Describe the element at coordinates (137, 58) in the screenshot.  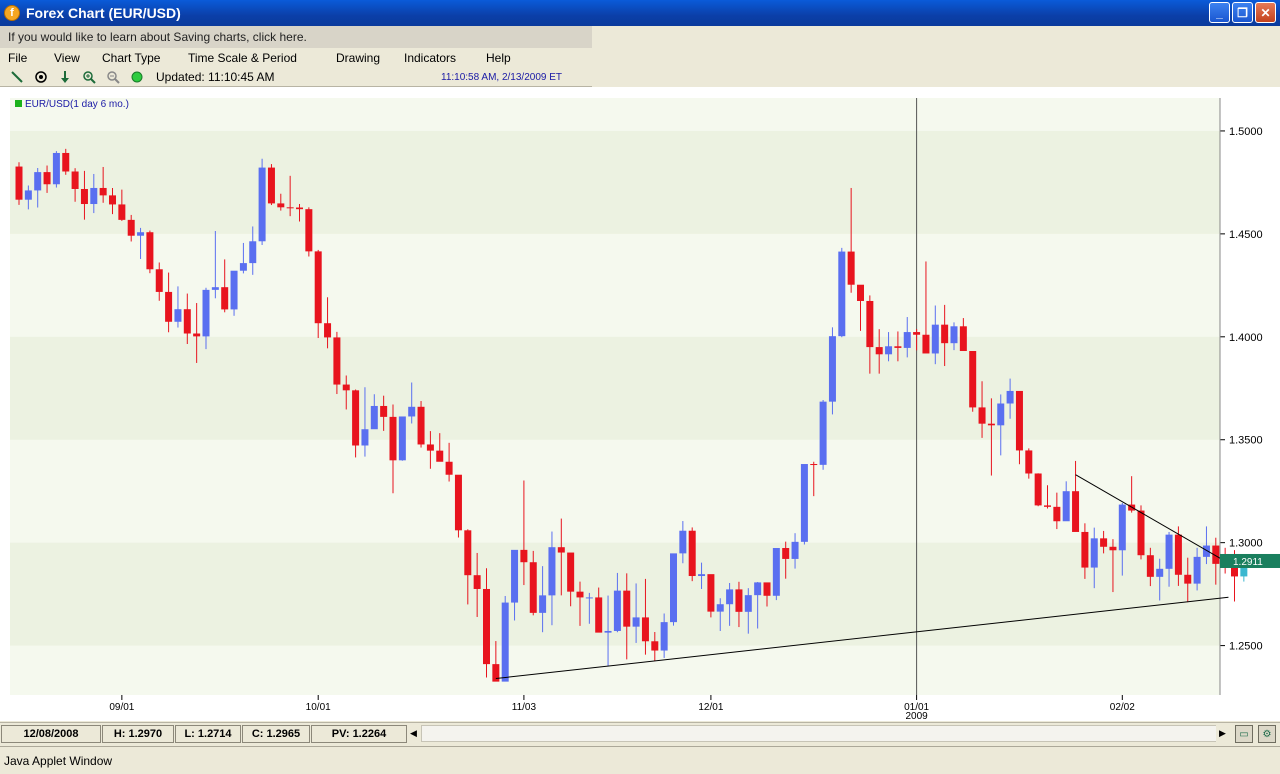
I see `menu-chart-type: Chart Type` at that location.